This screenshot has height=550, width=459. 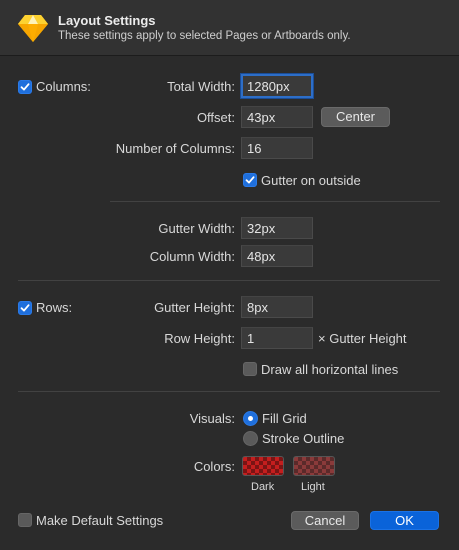 I want to click on column-width-input, so click(x=277, y=256).